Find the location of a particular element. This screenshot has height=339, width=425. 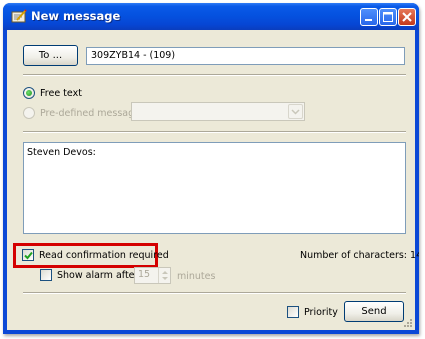

show-alarm-label: Show alarm after is located at coordinates (98, 275).